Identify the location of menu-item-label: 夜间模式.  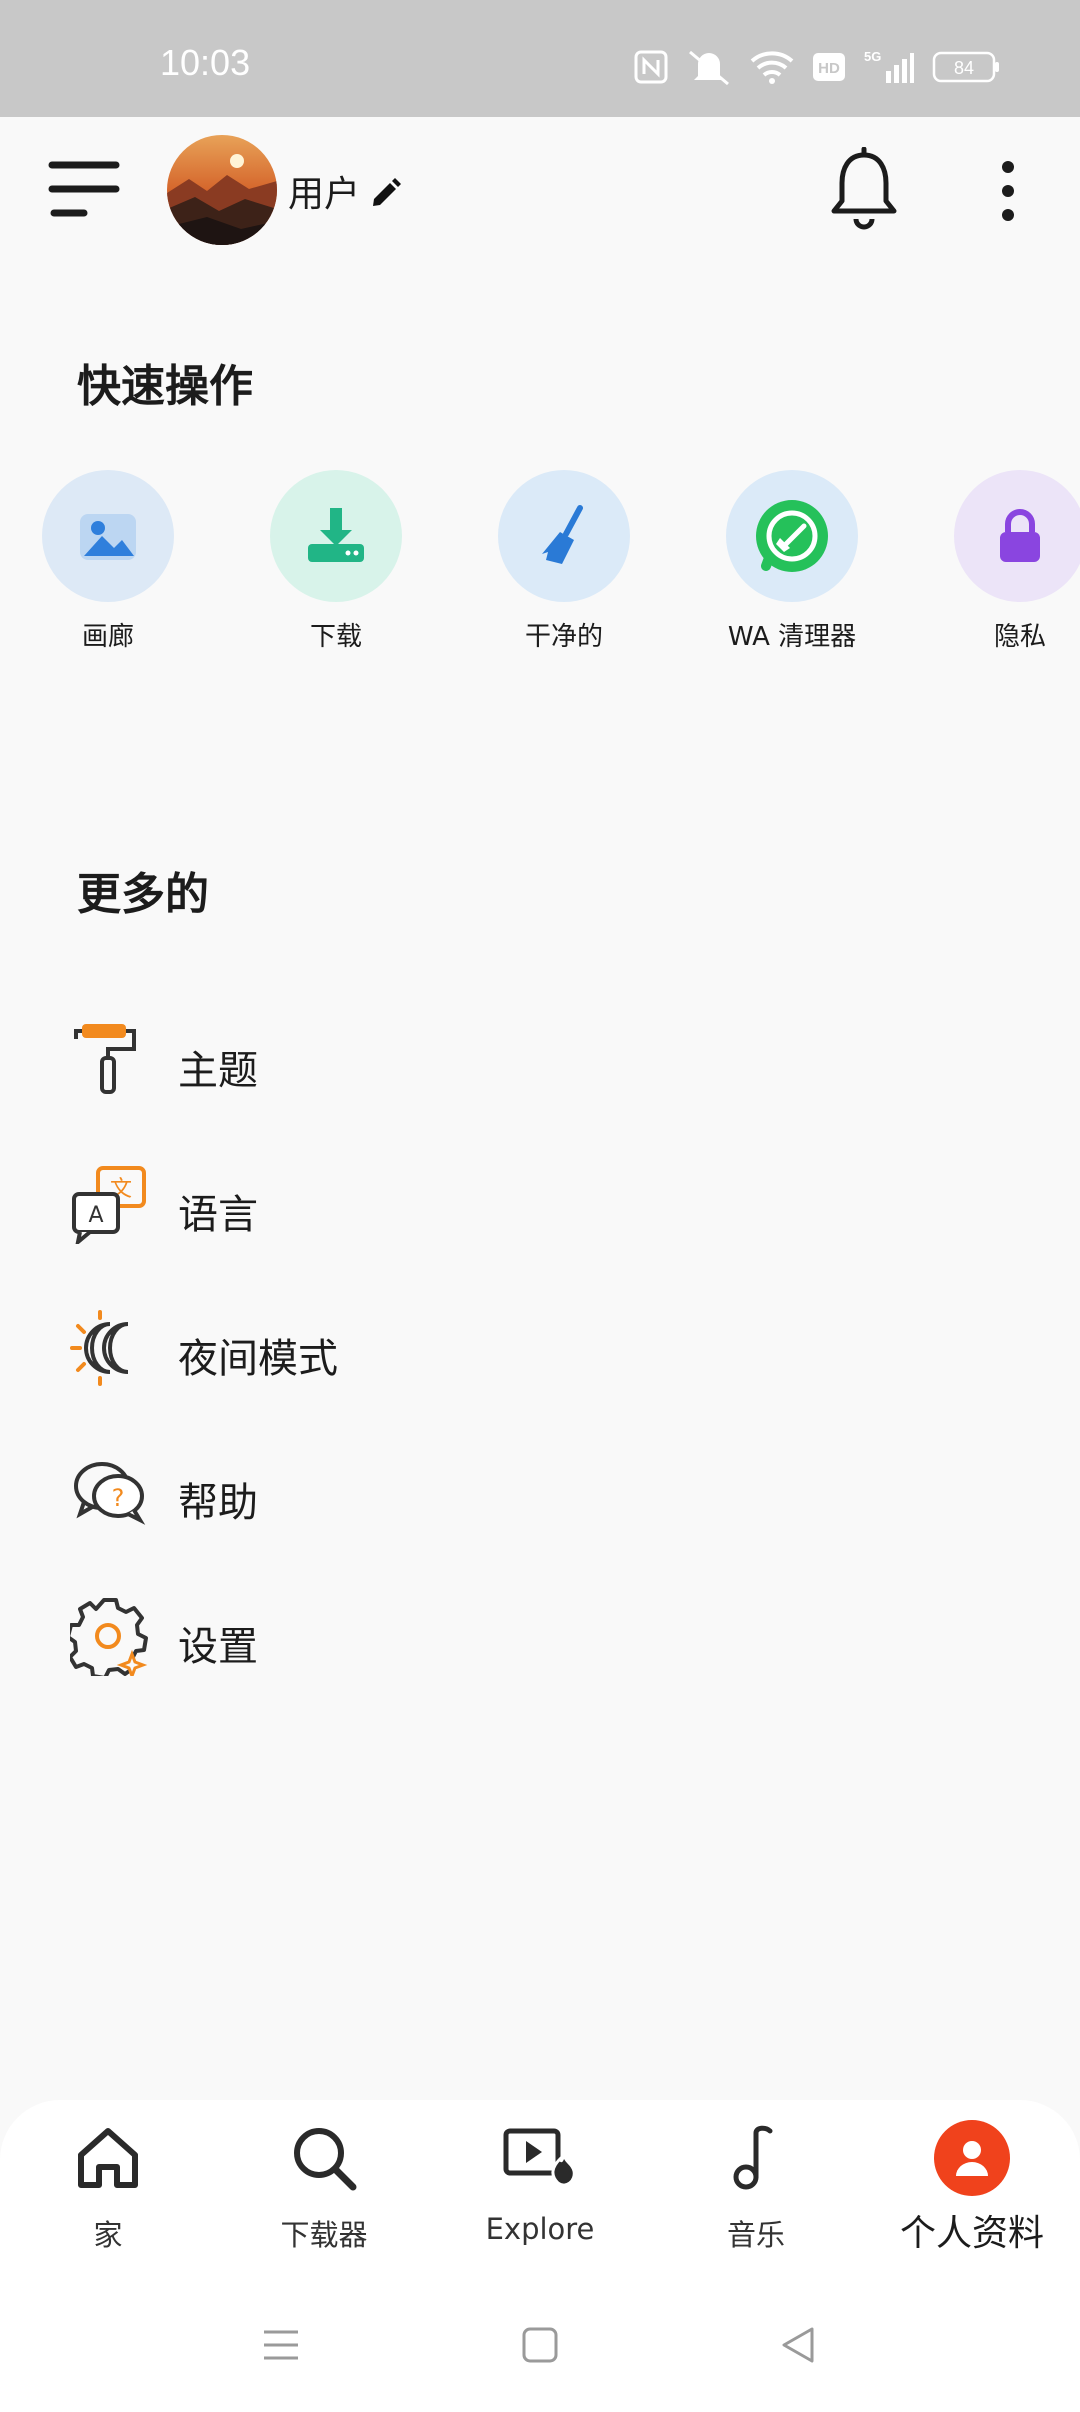
(258, 1359).